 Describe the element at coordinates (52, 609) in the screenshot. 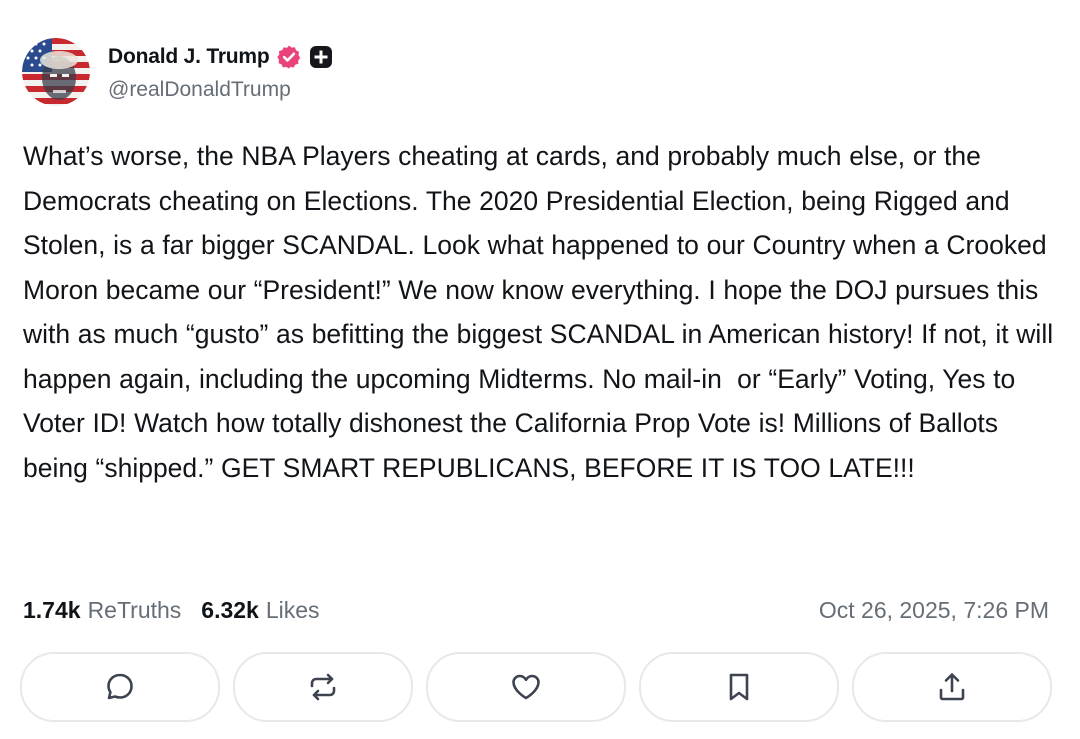

I see `retruths-count: 1.74k` at that location.